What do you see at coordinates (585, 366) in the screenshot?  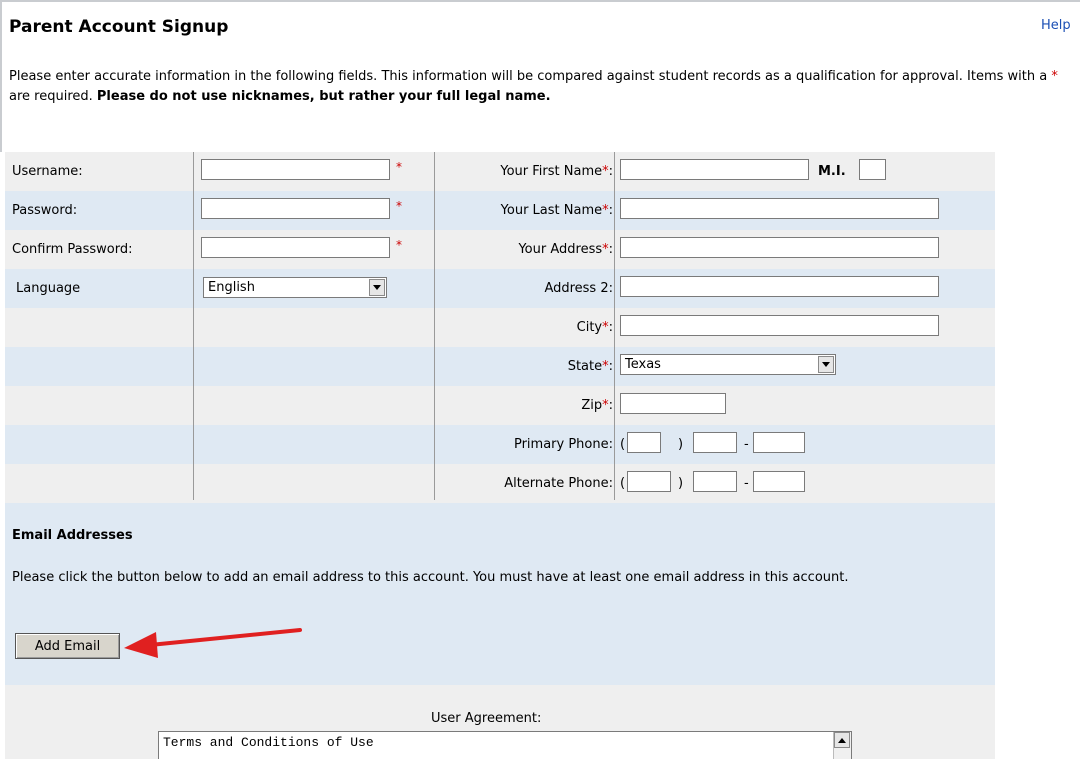 I see `state-label-text: State` at bounding box center [585, 366].